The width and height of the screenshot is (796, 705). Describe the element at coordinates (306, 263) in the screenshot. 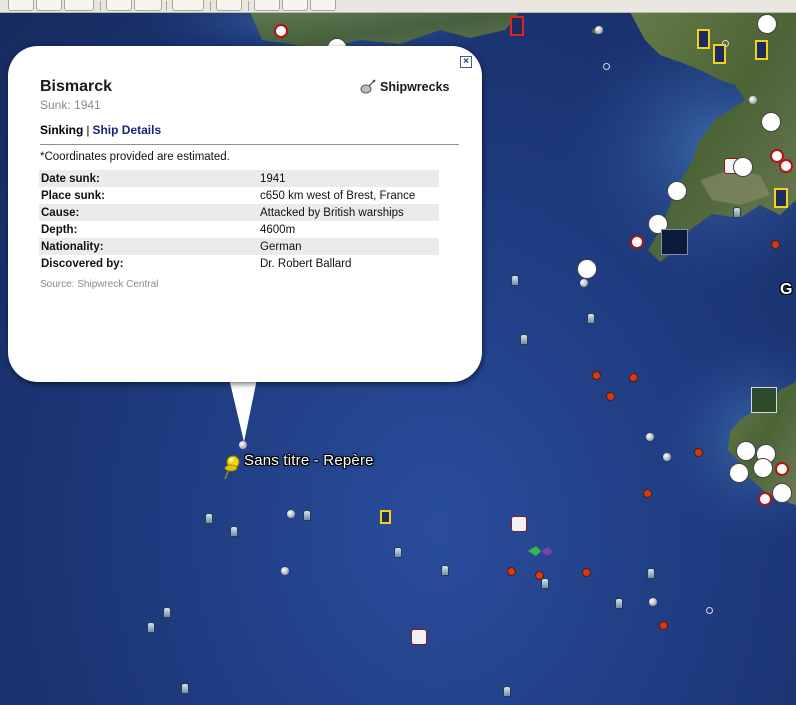

I see `detail-value: Dr. Robert Ballard` at that location.